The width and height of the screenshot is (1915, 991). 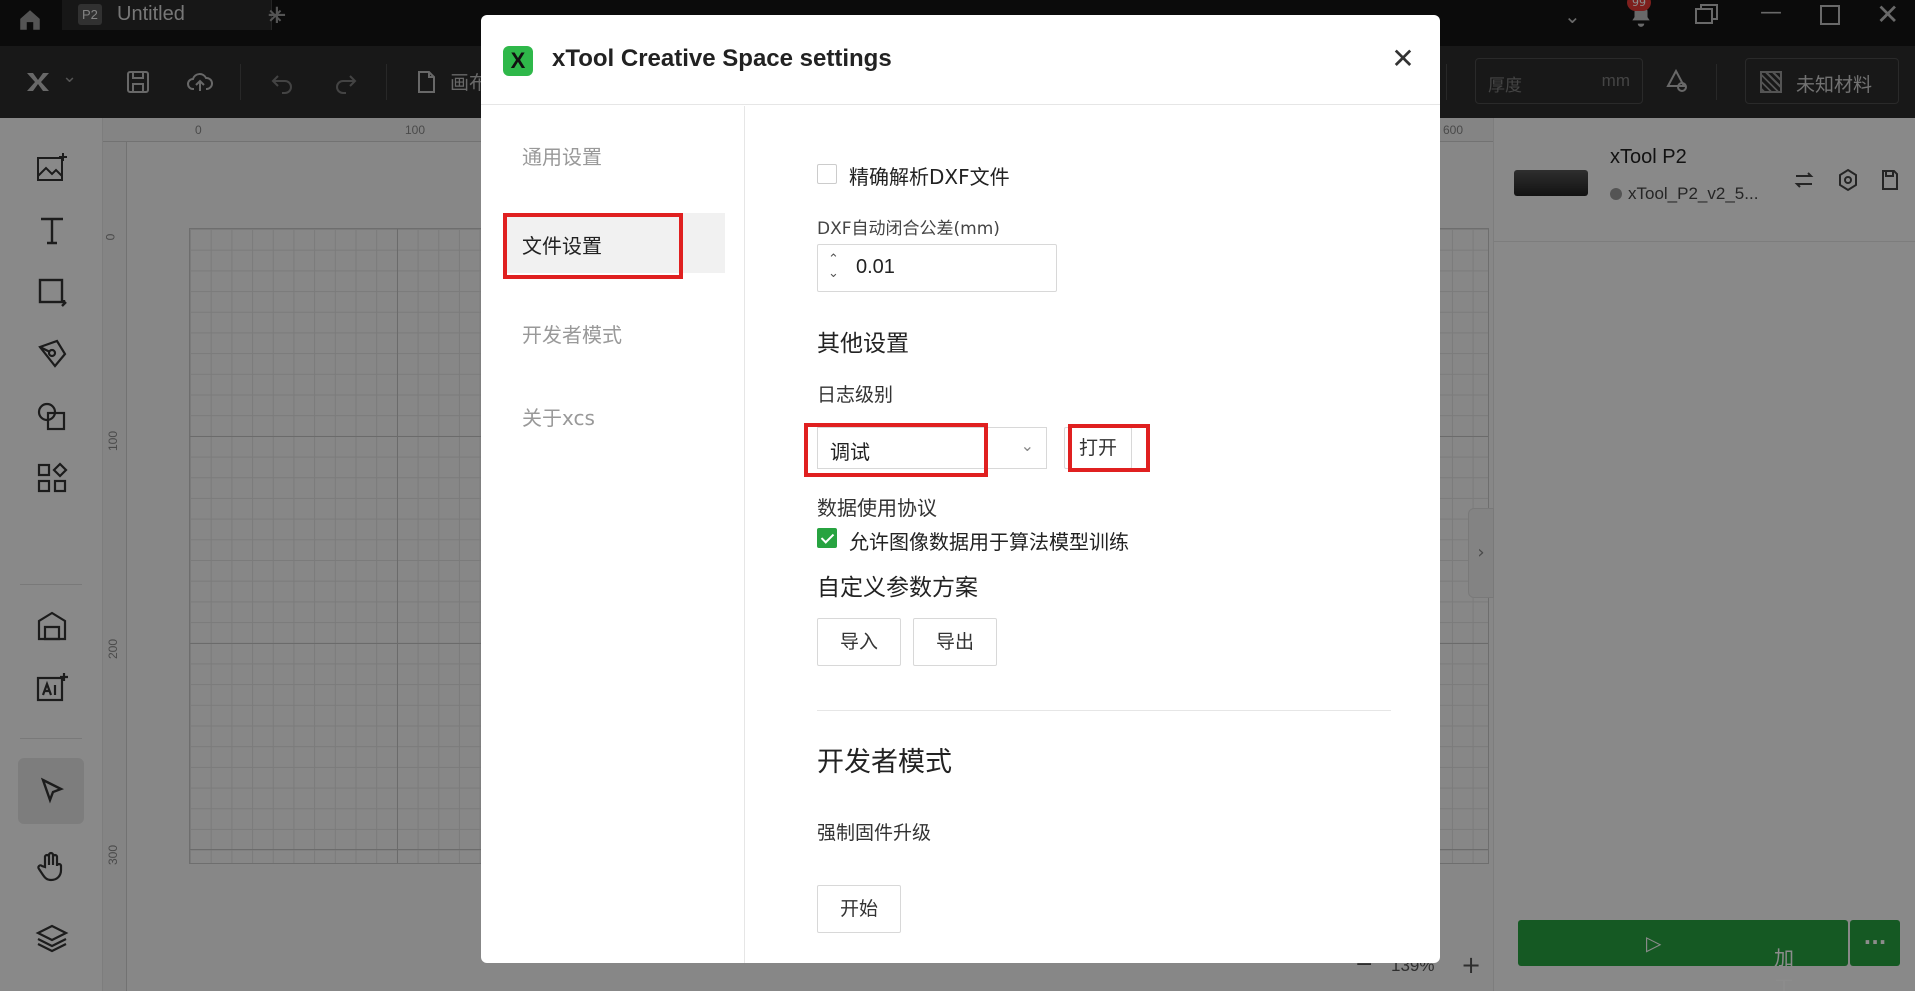 What do you see at coordinates (989, 542) in the screenshot?
I see `allow-image-label: 允许图像数据用于算法模型训练` at bounding box center [989, 542].